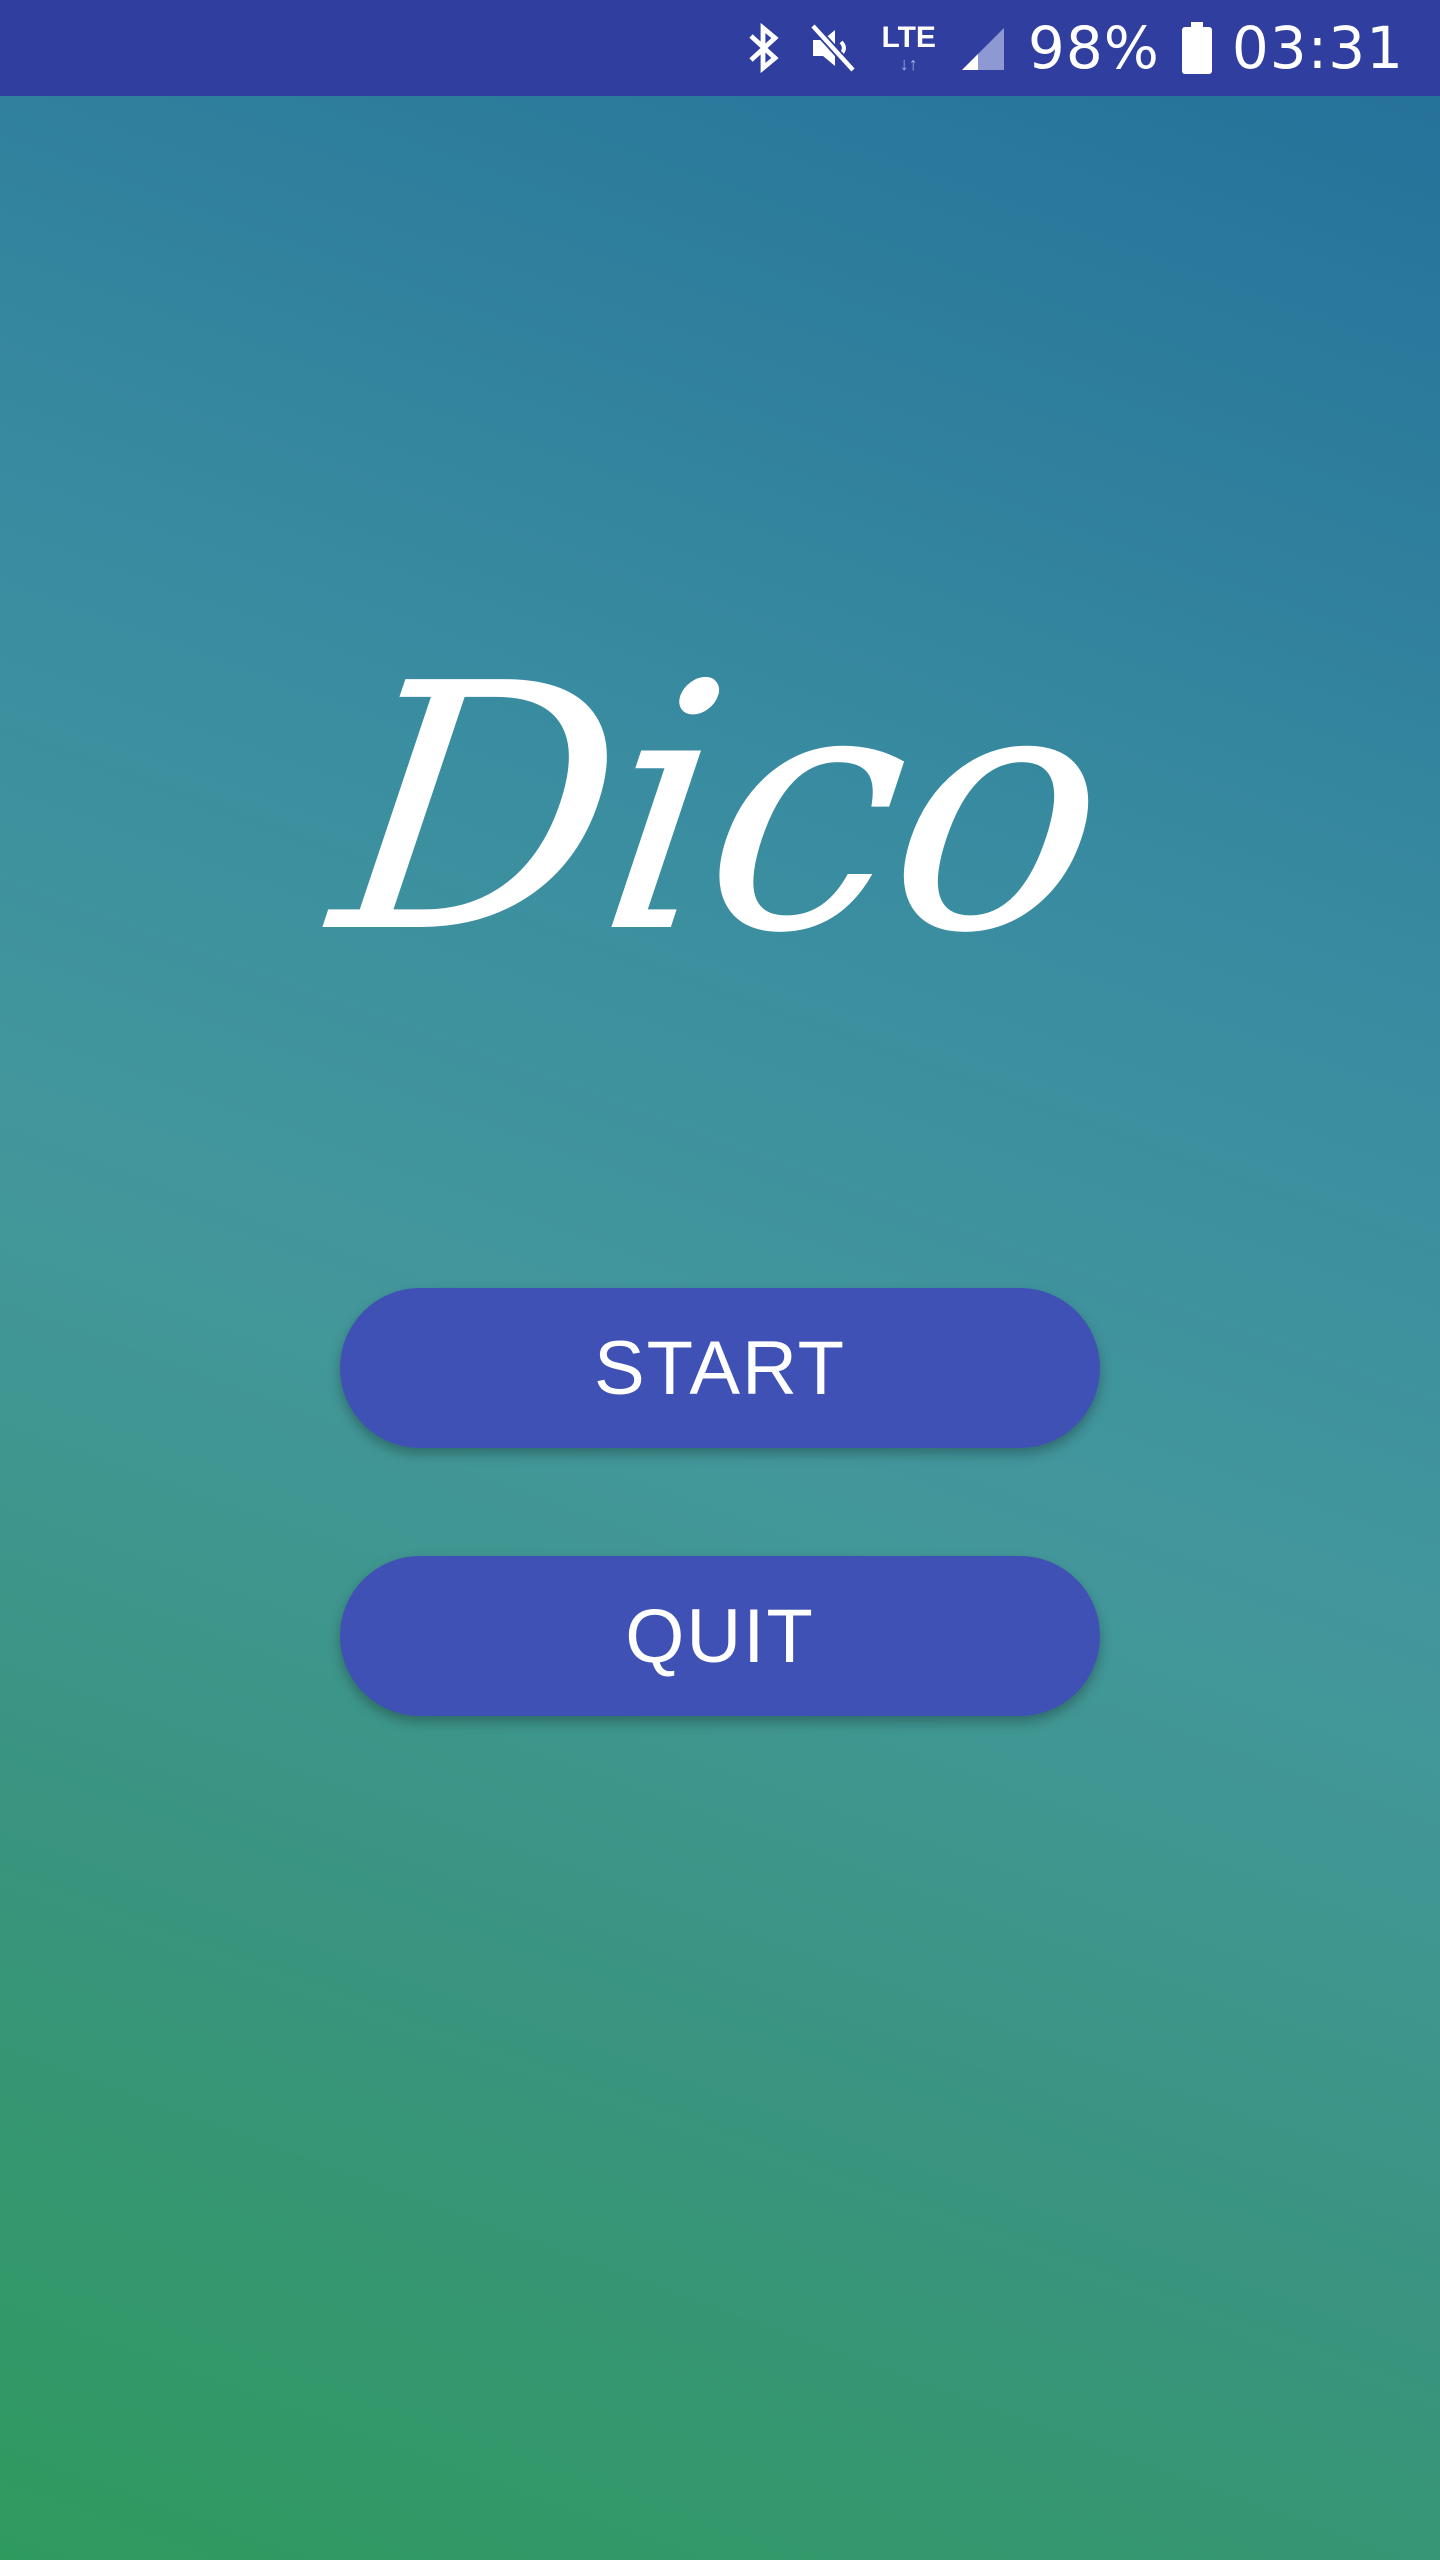 This screenshot has height=2560, width=1440. I want to click on status-icons: LTE ↓↑ 98% 03:31, so click(1063, 48).